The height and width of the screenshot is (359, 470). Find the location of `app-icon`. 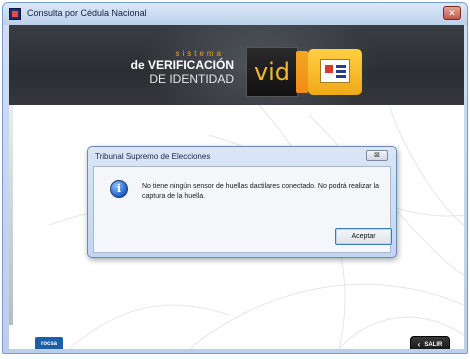

app-icon is located at coordinates (15, 14).